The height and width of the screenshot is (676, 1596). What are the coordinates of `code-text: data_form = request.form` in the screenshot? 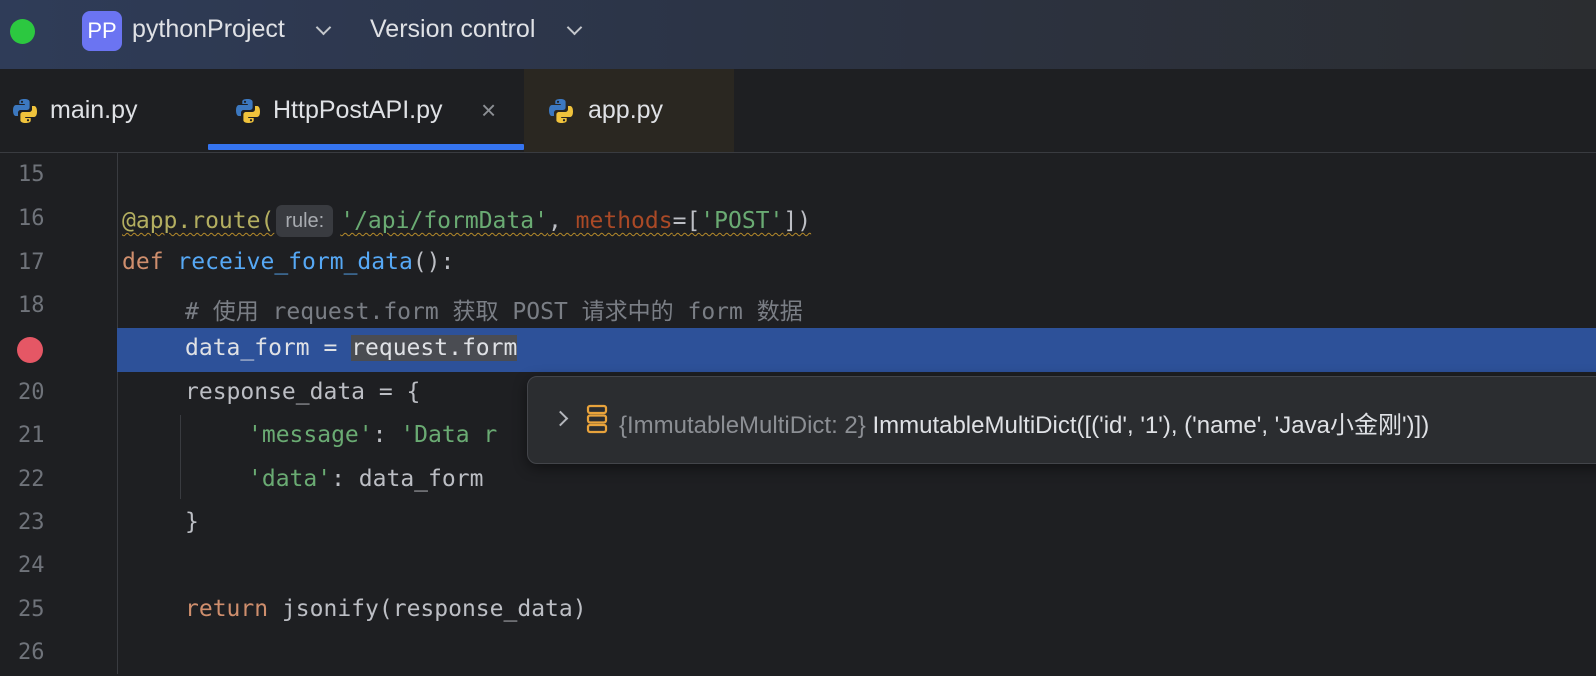 It's located at (351, 348).